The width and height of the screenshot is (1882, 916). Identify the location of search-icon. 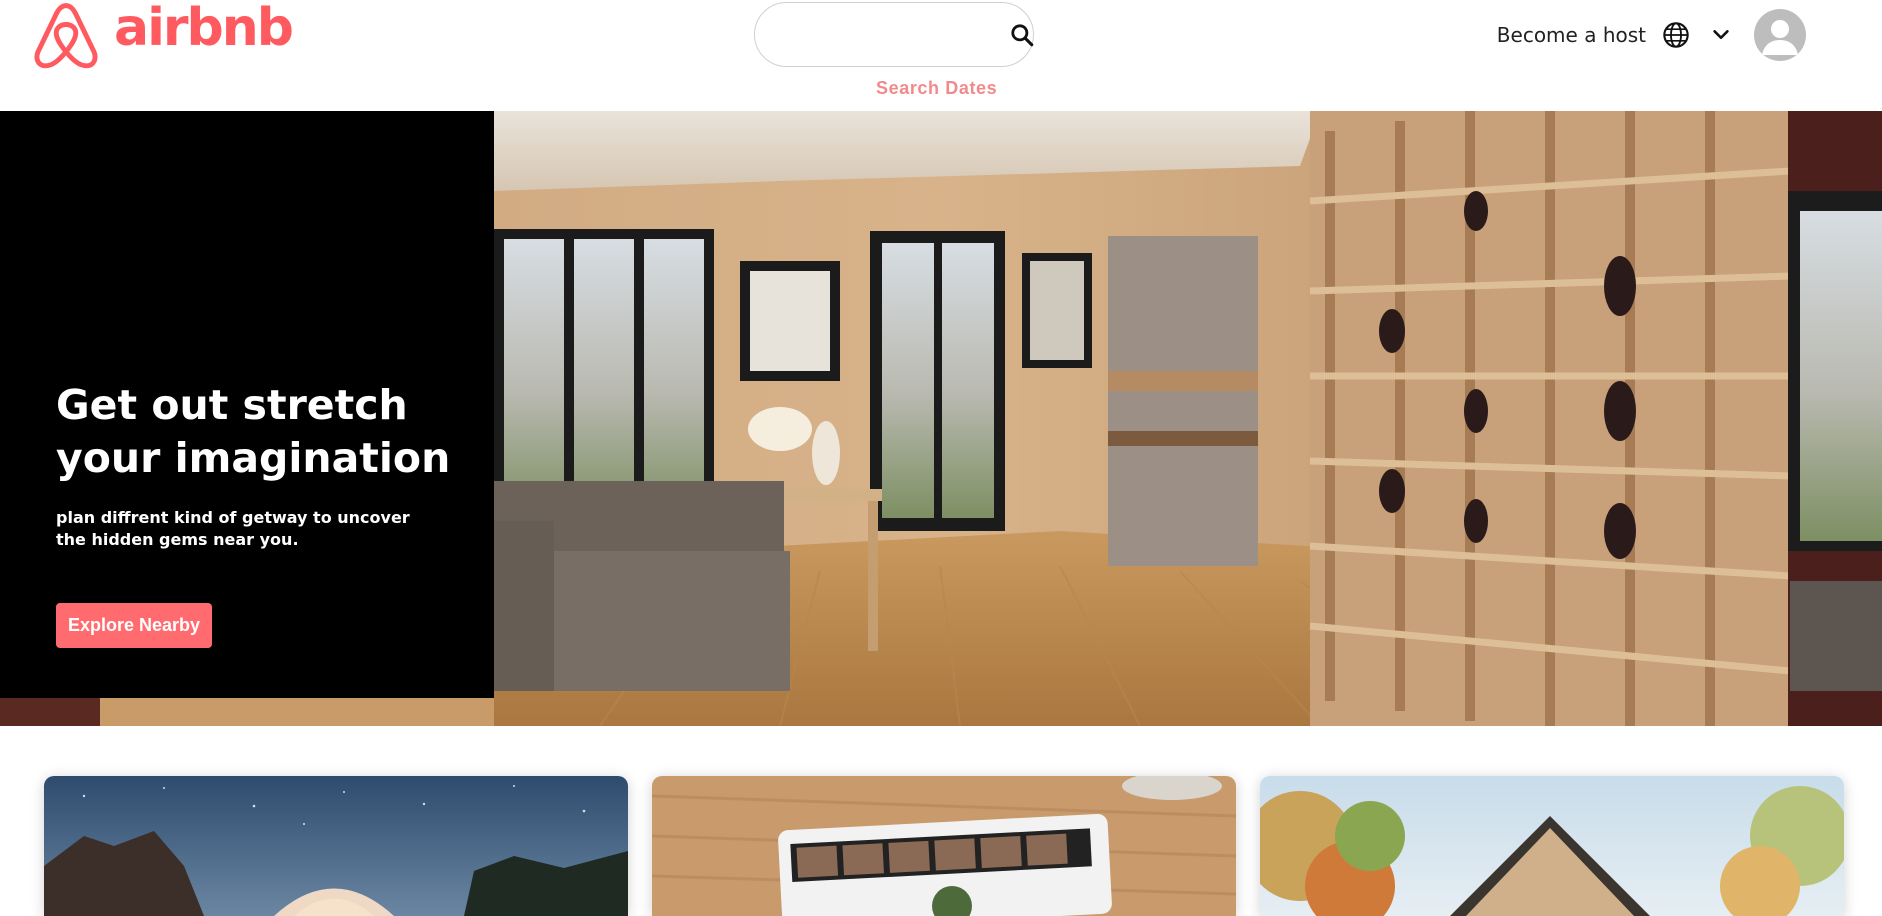
(1022, 34).